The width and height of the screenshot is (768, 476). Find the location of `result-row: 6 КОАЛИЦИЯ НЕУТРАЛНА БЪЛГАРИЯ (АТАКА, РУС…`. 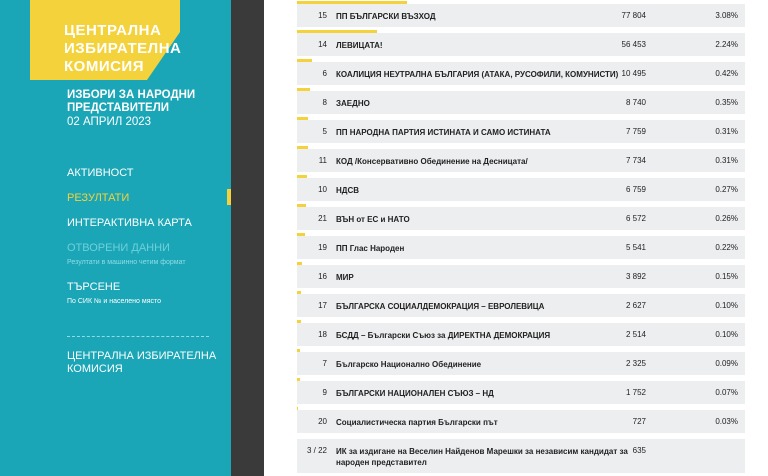

result-row: 6 КОАЛИЦИЯ НЕУТРАЛНА БЪЛГАРИЯ (АТАКА, РУС… is located at coordinates (521, 72).